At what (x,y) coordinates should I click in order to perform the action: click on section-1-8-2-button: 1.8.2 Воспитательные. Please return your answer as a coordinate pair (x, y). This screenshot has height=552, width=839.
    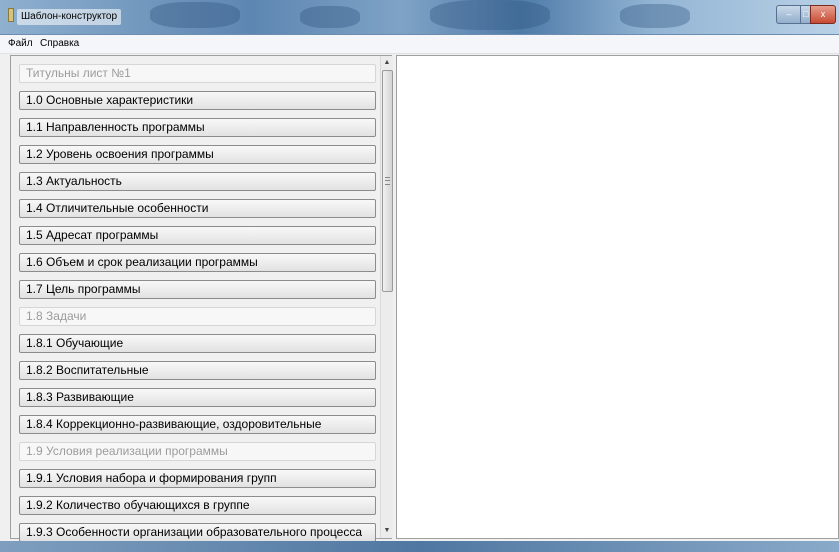
    Looking at the image, I should click on (197, 370).